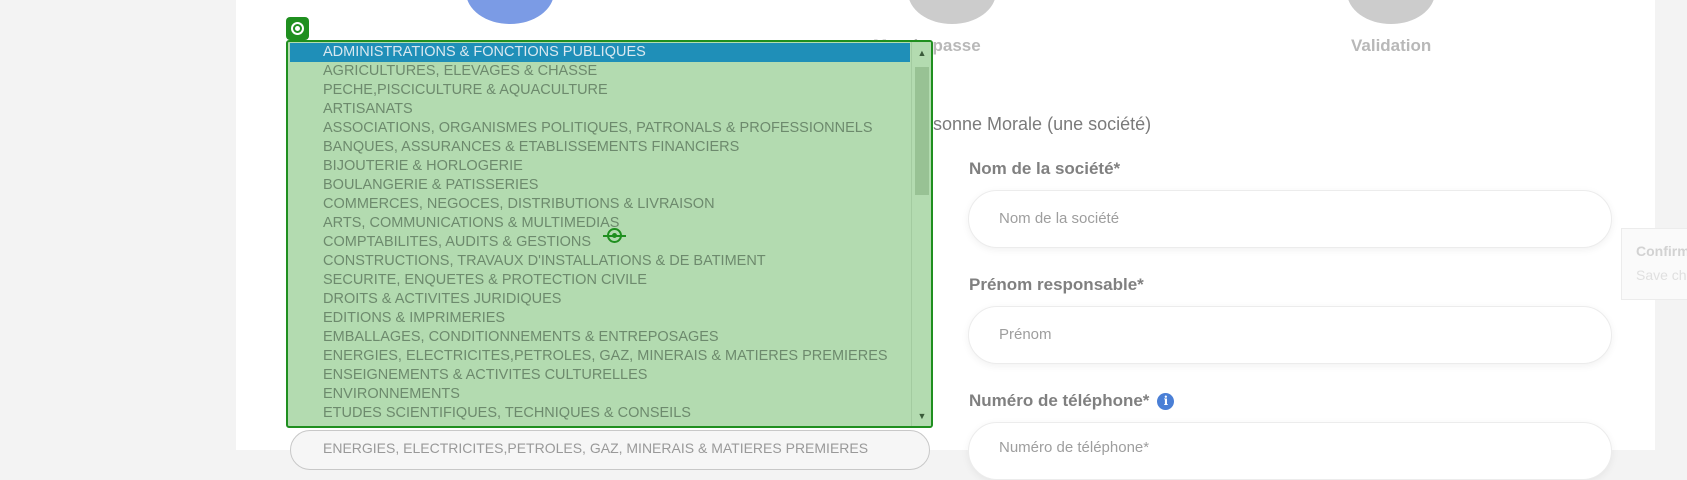 This screenshot has width=1687, height=480. What do you see at coordinates (922, 131) in the screenshot?
I see `scrollbar-thumb` at bounding box center [922, 131].